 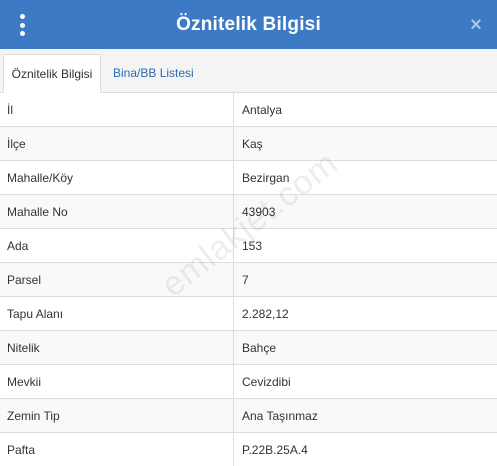 I want to click on row-value: Bezirgan, so click(x=266, y=178).